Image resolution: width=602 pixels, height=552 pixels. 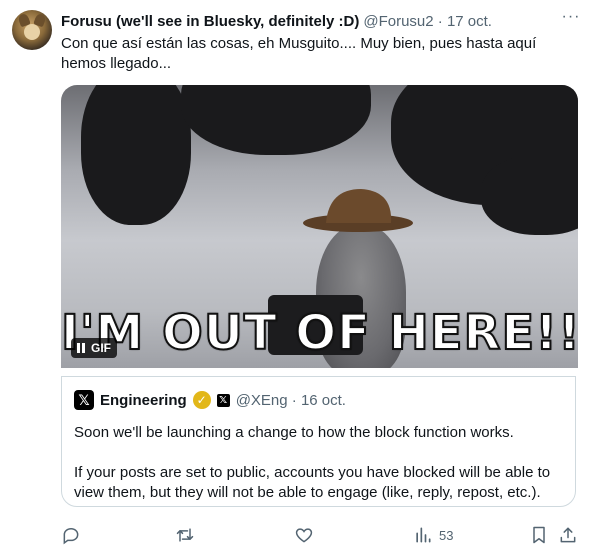 I want to click on author-avatar, so click(x=32, y=30).